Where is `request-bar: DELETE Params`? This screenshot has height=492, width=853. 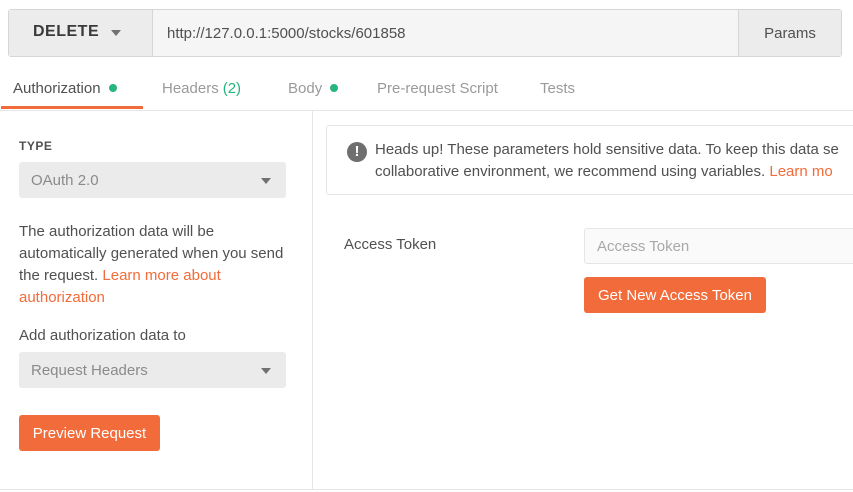 request-bar: DELETE Params is located at coordinates (425, 33).